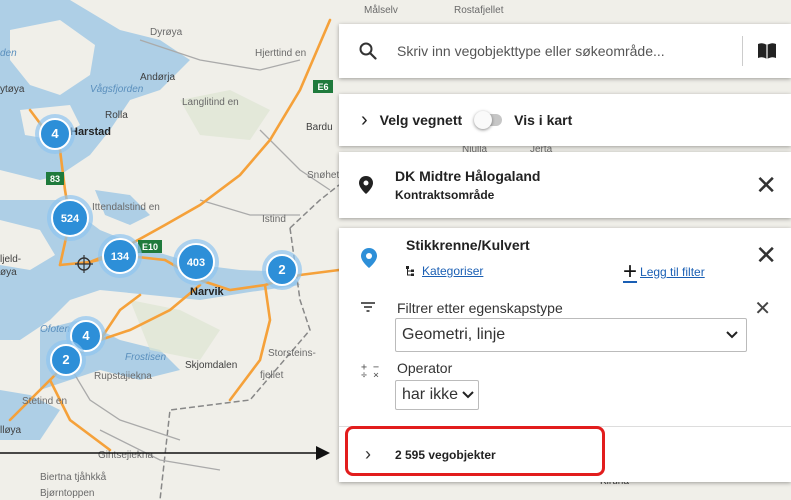  What do you see at coordinates (280, 53) in the screenshot?
I see `map-label: Hjerttind en` at bounding box center [280, 53].